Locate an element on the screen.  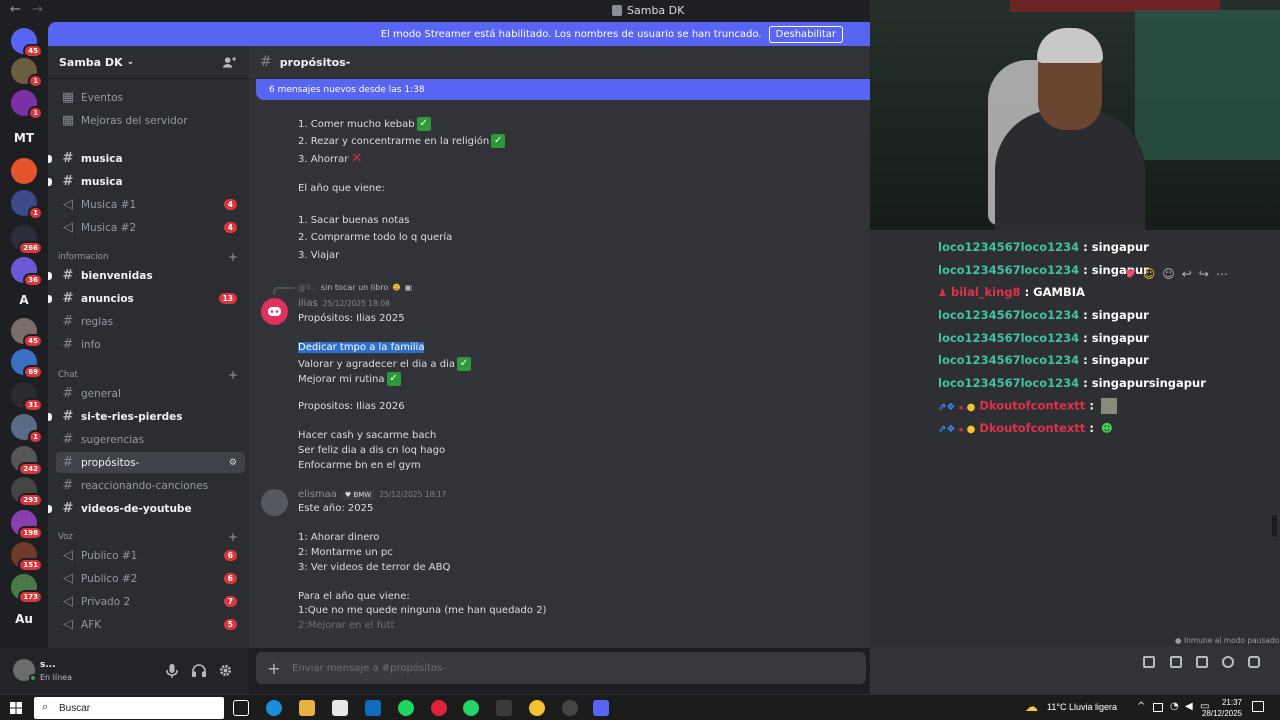
outlook-icon is located at coordinates (373, 708).